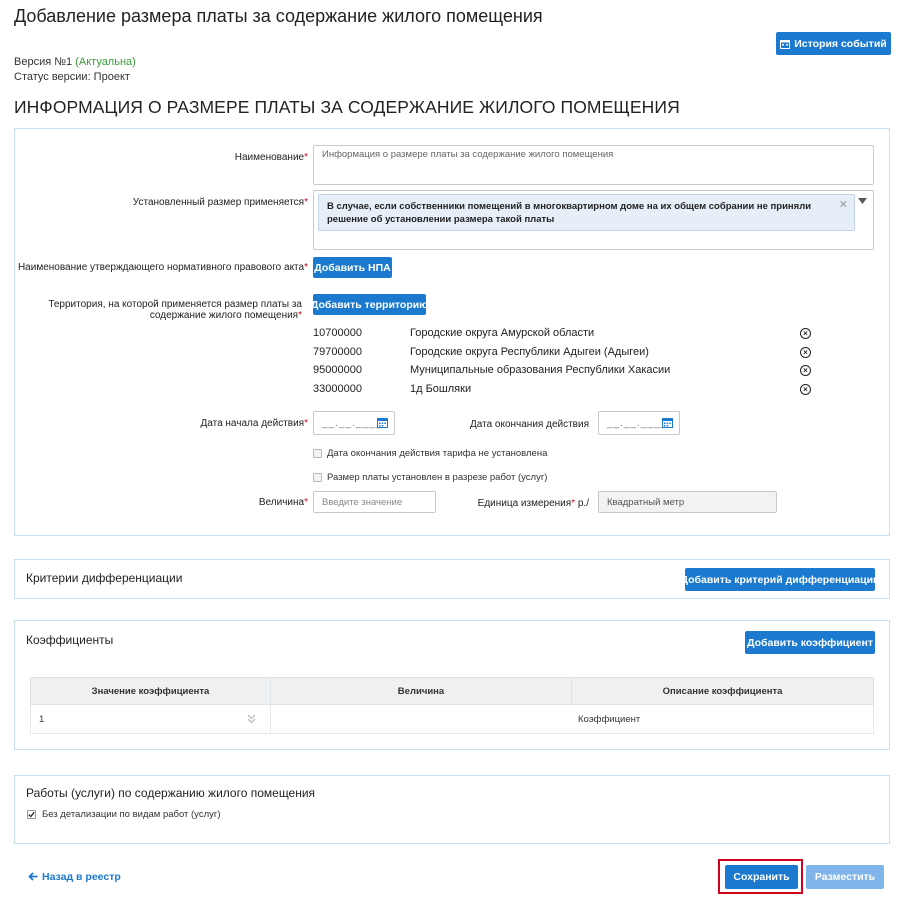 Image resolution: width=902 pixels, height=901 pixels. I want to click on territory-name: Городские округа Амурской области, so click(502, 333).